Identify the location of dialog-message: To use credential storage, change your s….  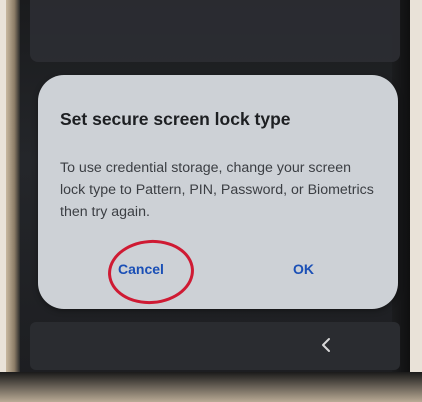
(217, 190).